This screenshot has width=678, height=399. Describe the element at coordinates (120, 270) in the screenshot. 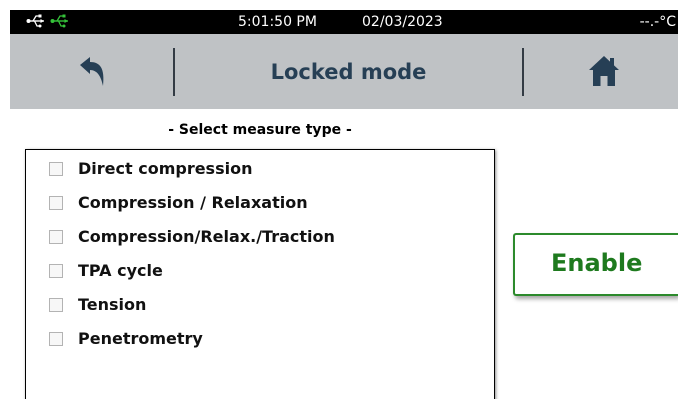

I see `list-item-label: TPA cycle` at that location.